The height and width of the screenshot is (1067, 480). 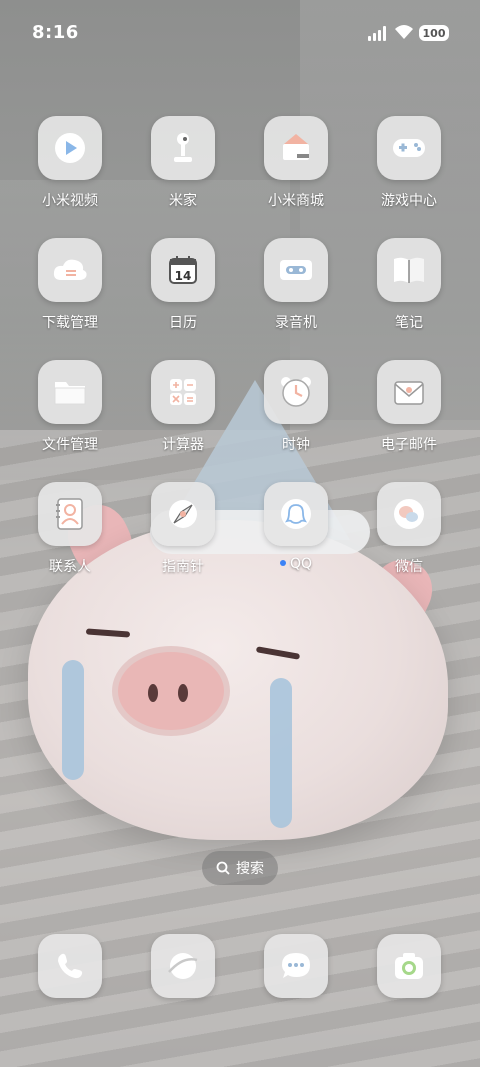 What do you see at coordinates (183, 148) in the screenshot?
I see `lamp-icon` at bounding box center [183, 148].